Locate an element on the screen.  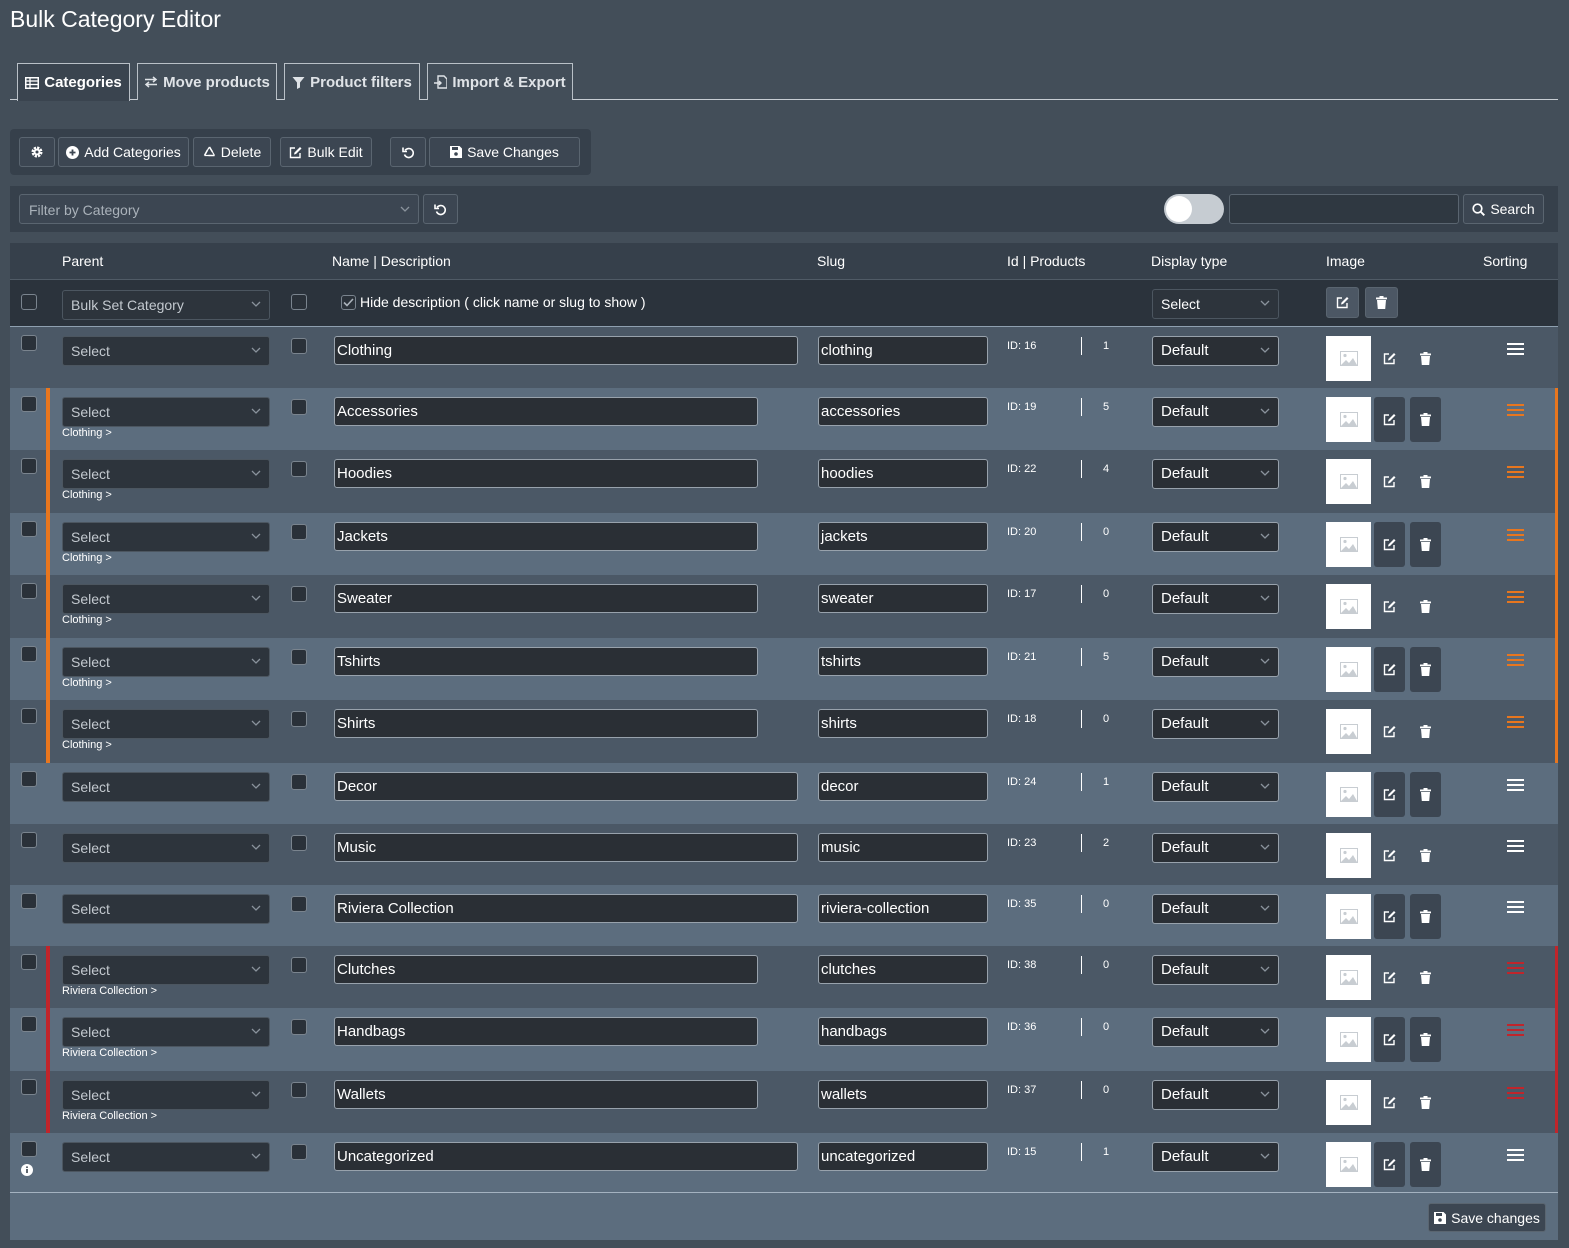
tab-product-filters: Product filters is located at coordinates (352, 81).